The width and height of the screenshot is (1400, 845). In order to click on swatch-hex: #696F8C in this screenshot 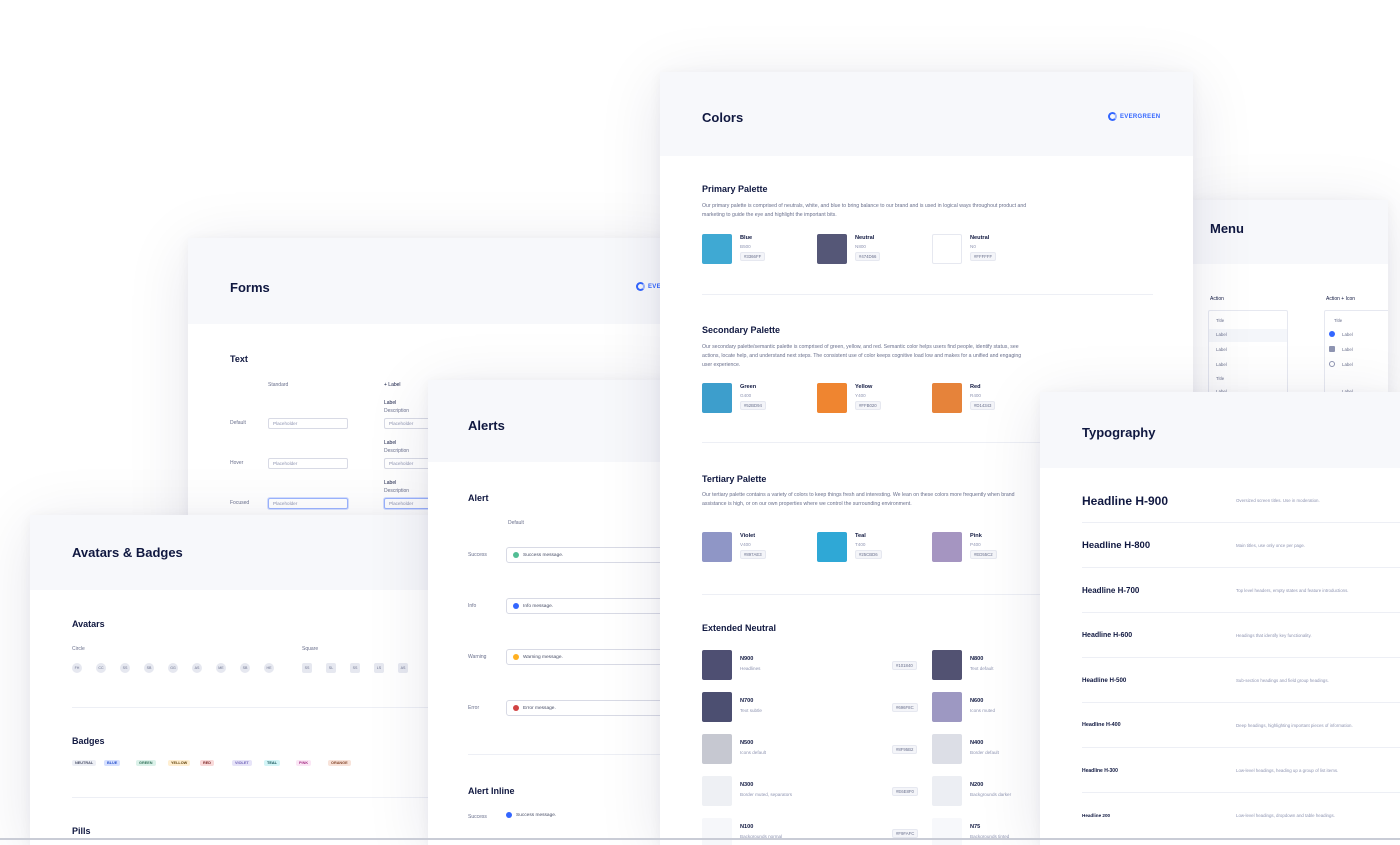, I will do `click(905, 707)`.